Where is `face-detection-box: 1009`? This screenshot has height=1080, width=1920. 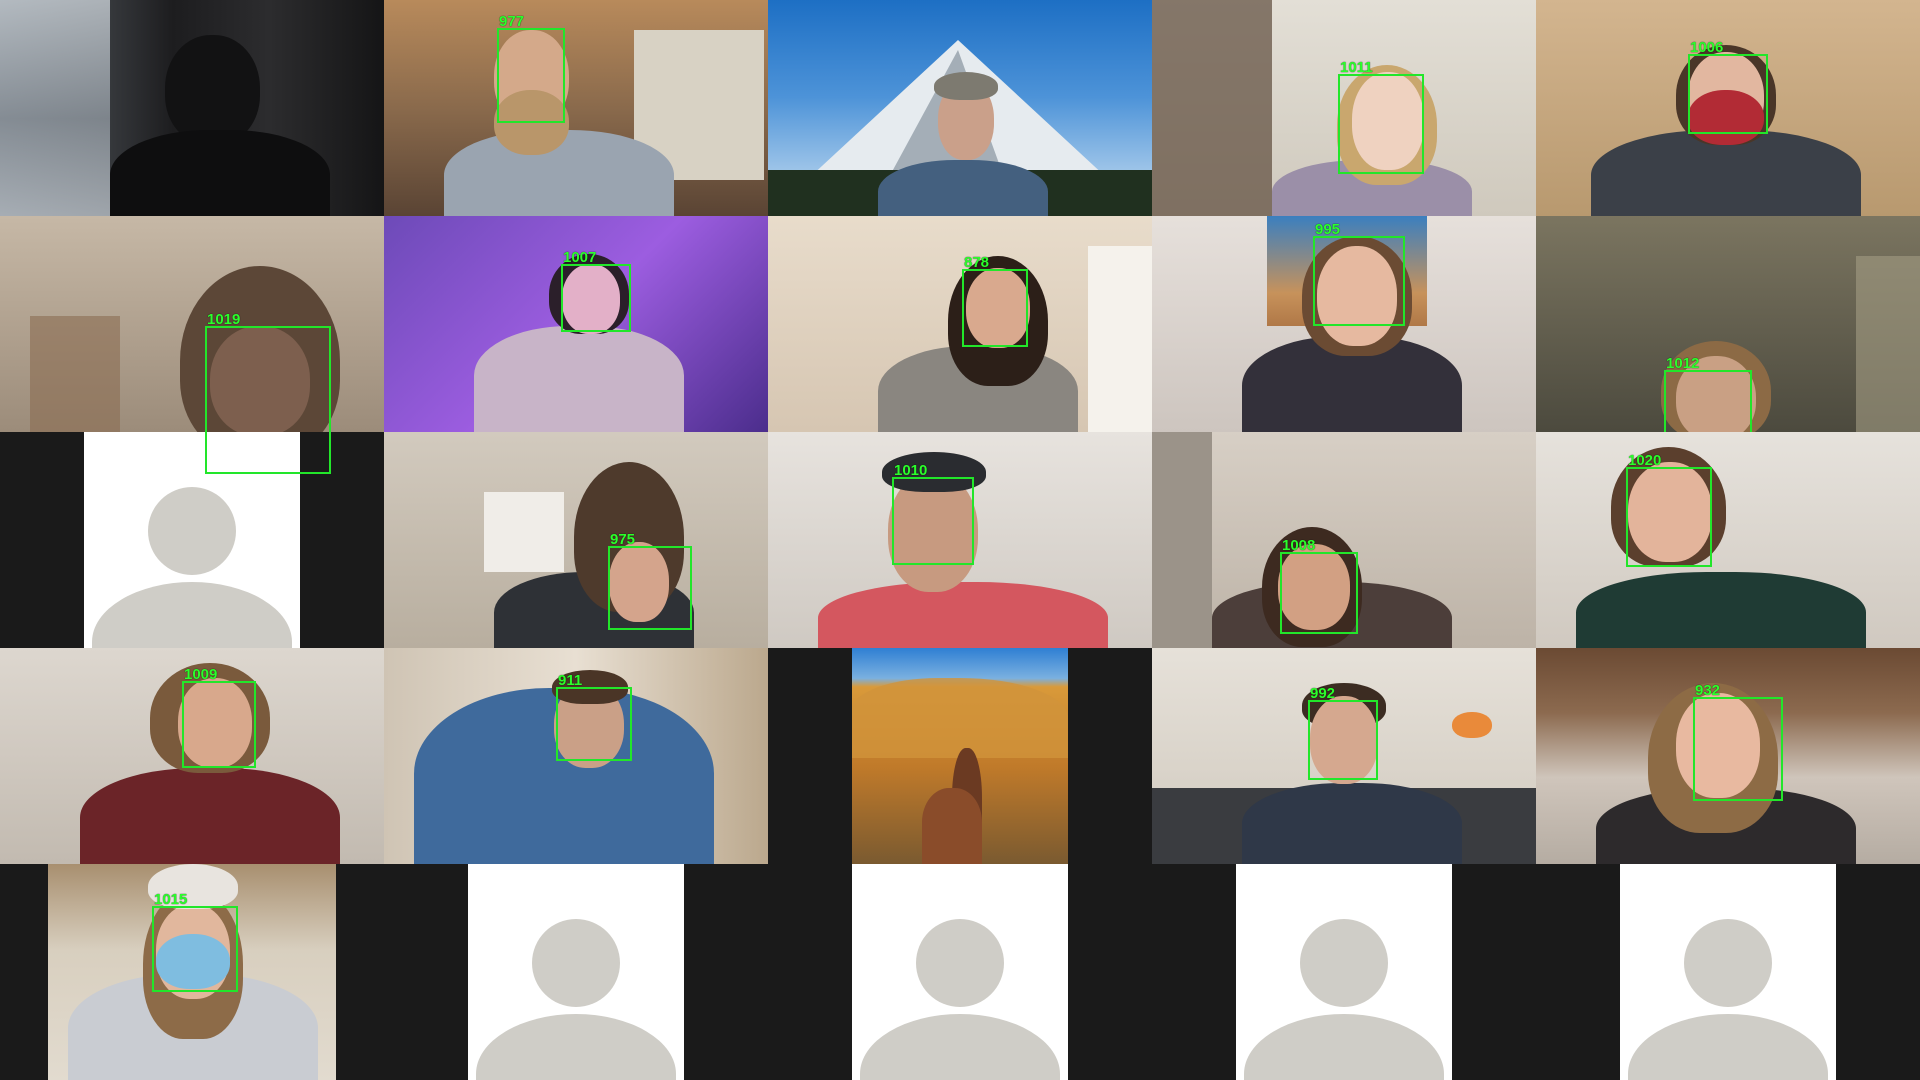 face-detection-box: 1009 is located at coordinates (219, 717).